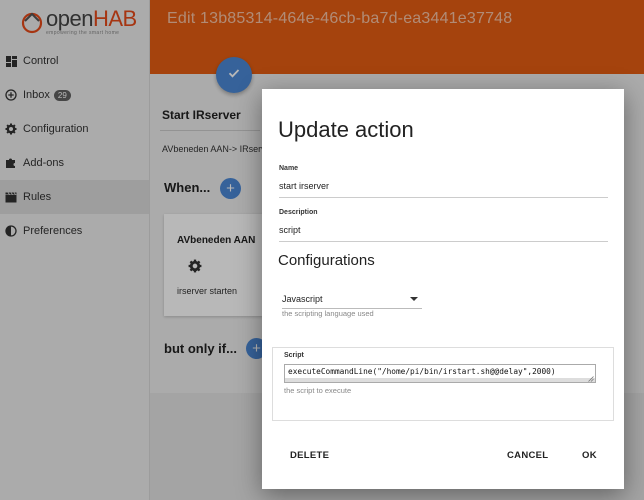 The image size is (644, 500). I want to click on language-select-value: Javascript, so click(302, 299).